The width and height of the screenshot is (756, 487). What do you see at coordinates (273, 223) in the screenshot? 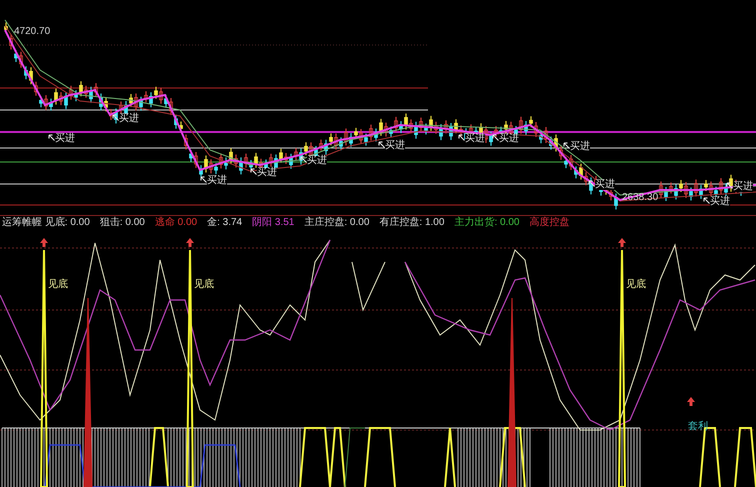
I see `indicator-reading: 阴阳 3.51` at bounding box center [273, 223].